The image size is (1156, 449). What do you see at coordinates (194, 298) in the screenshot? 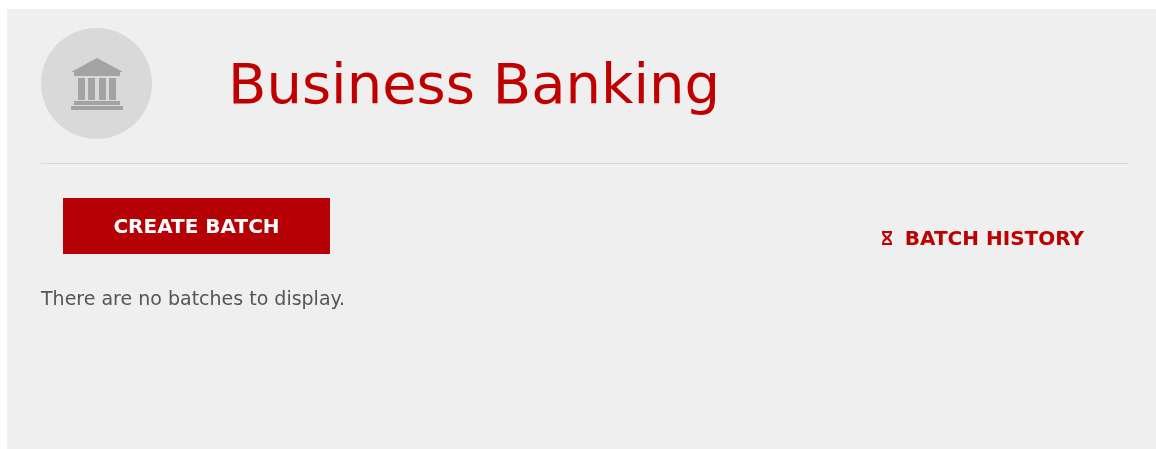
I see `empty-message: There are no batches to display.` at bounding box center [194, 298].